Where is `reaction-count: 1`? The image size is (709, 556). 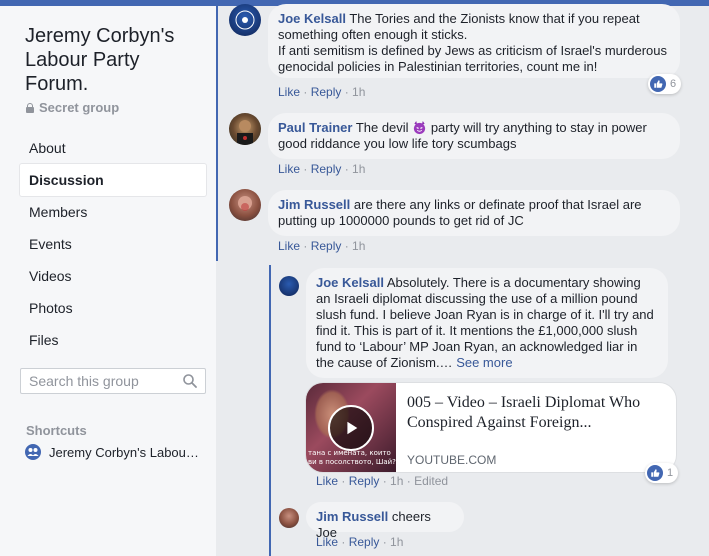
reaction-count: 1 is located at coordinates (662, 473).